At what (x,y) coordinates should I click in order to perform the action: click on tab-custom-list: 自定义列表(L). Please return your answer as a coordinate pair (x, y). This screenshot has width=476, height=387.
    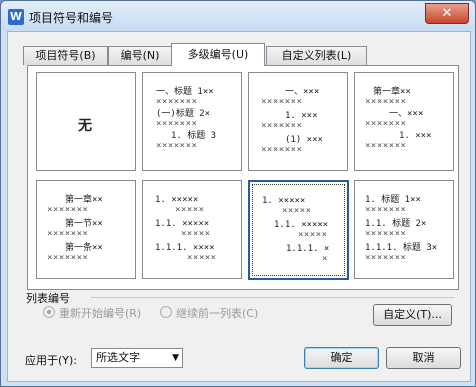
    Looking at the image, I should click on (316, 55).